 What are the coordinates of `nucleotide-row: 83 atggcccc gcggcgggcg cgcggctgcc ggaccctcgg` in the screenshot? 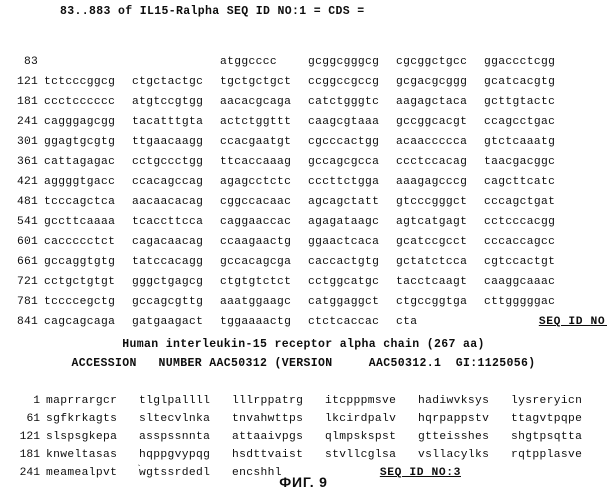 It's located at (303, 62).